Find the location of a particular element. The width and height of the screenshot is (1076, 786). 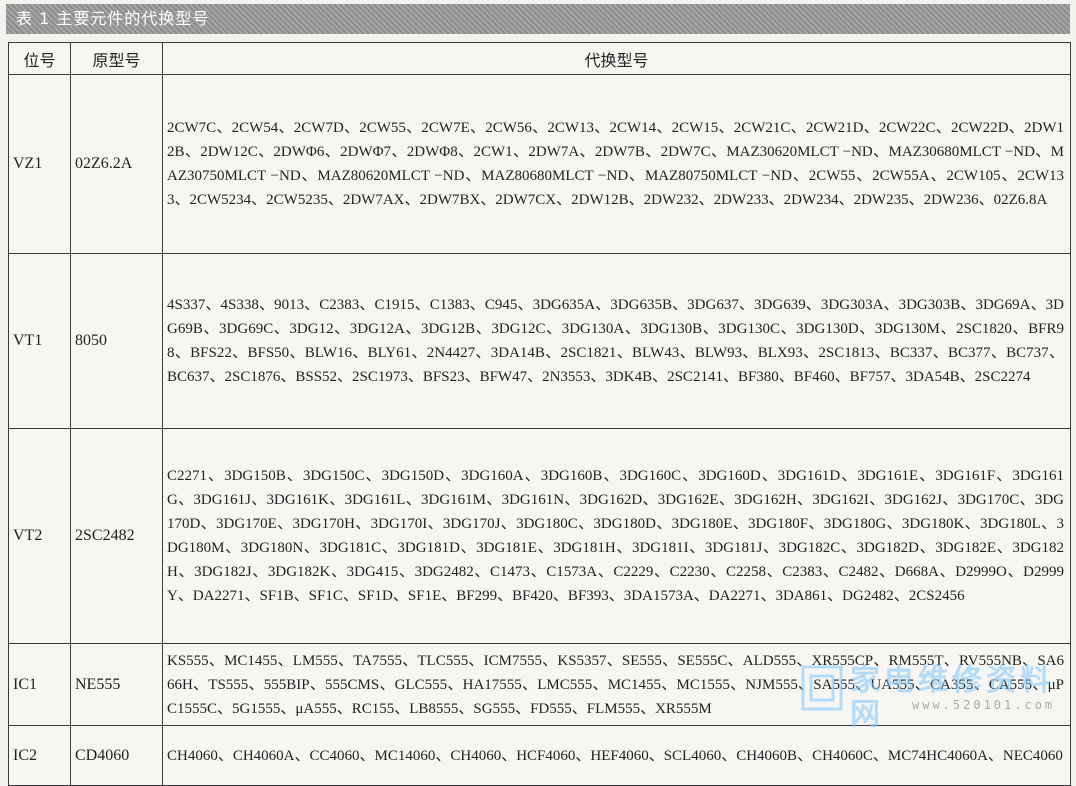

cell-original-model: 8050 is located at coordinates (116, 341).